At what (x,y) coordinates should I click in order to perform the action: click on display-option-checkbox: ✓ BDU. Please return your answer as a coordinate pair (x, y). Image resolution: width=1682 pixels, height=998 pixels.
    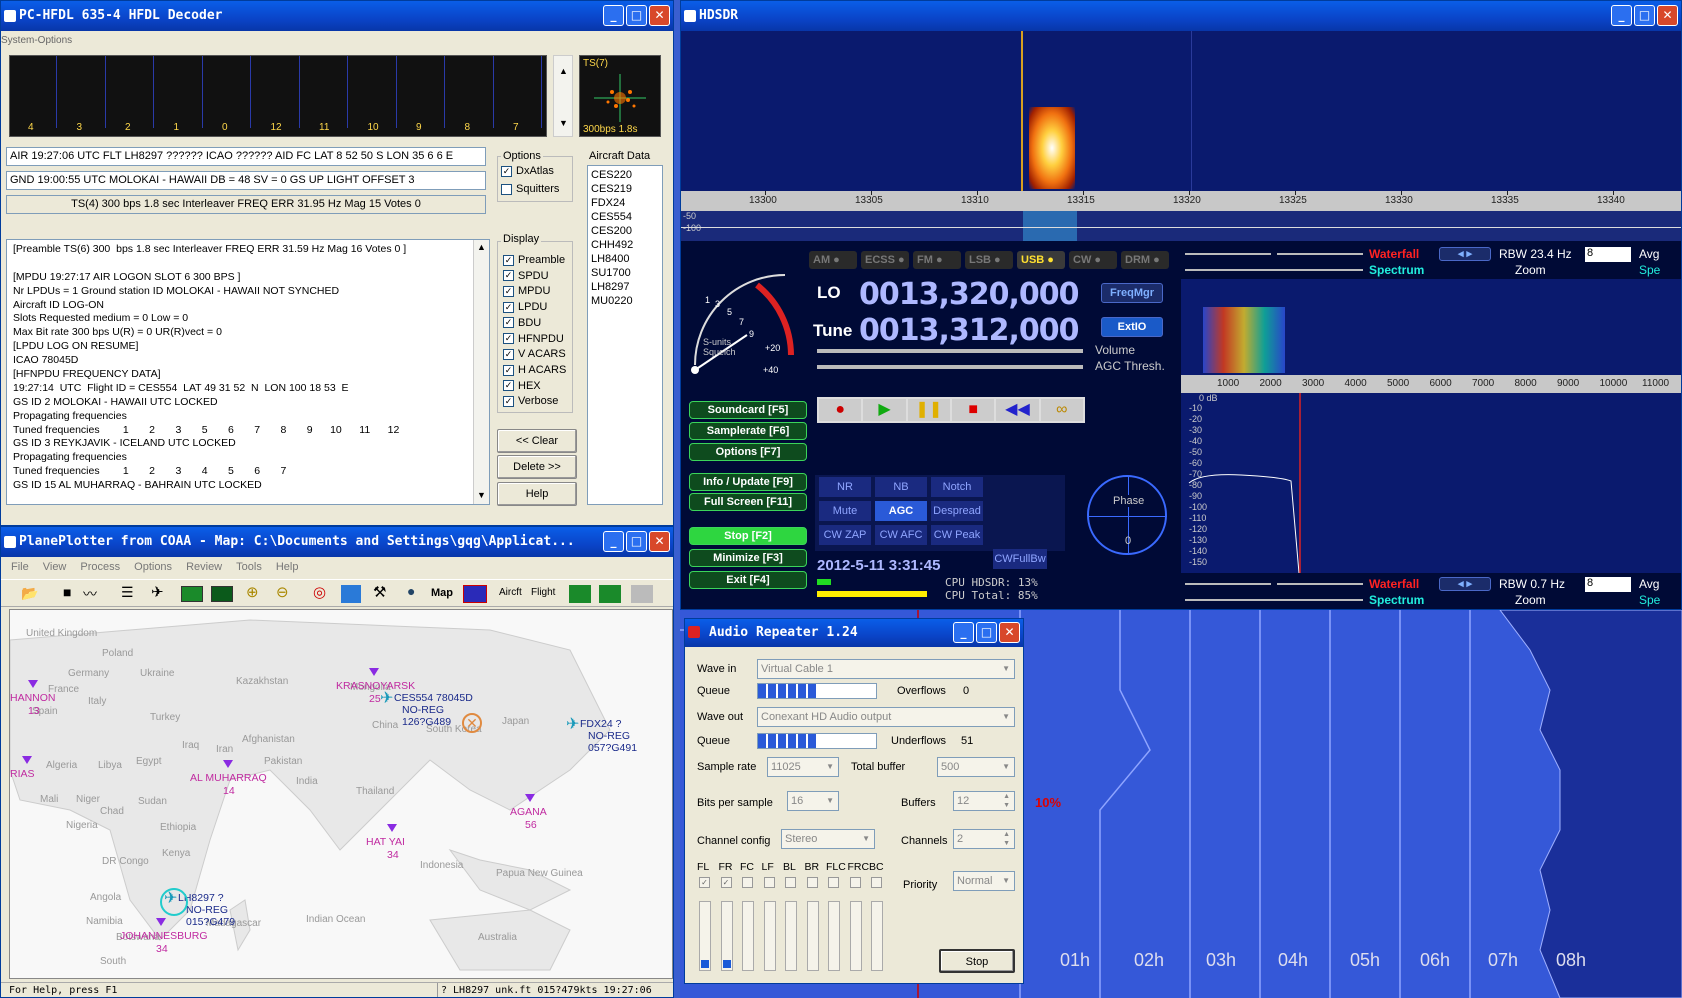
    Looking at the image, I should click on (534, 324).